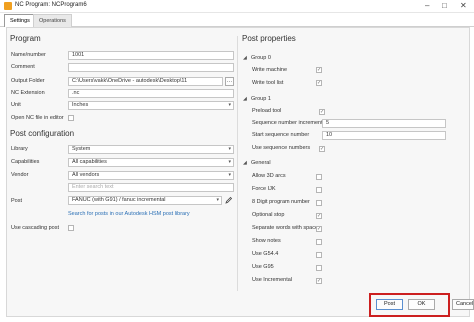  I want to click on prop-label: Start sequence number, so click(281, 135).